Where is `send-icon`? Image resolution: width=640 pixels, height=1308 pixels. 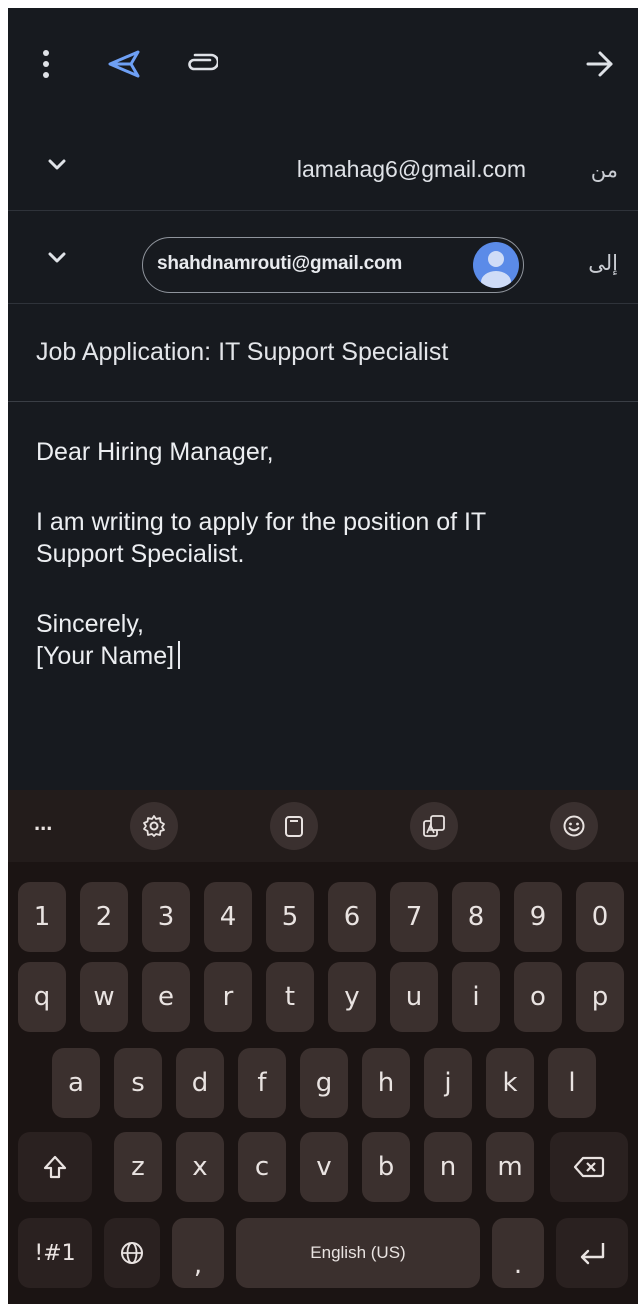
send-icon is located at coordinates (124, 64).